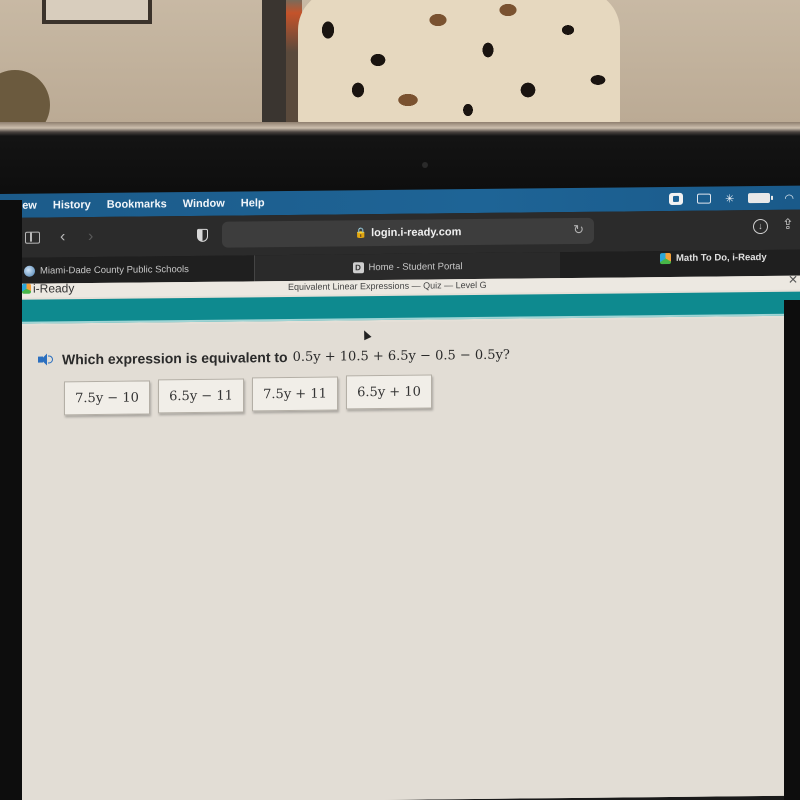 The image size is (800, 800). What do you see at coordinates (72, 205) in the screenshot?
I see `menu-history: History` at bounding box center [72, 205].